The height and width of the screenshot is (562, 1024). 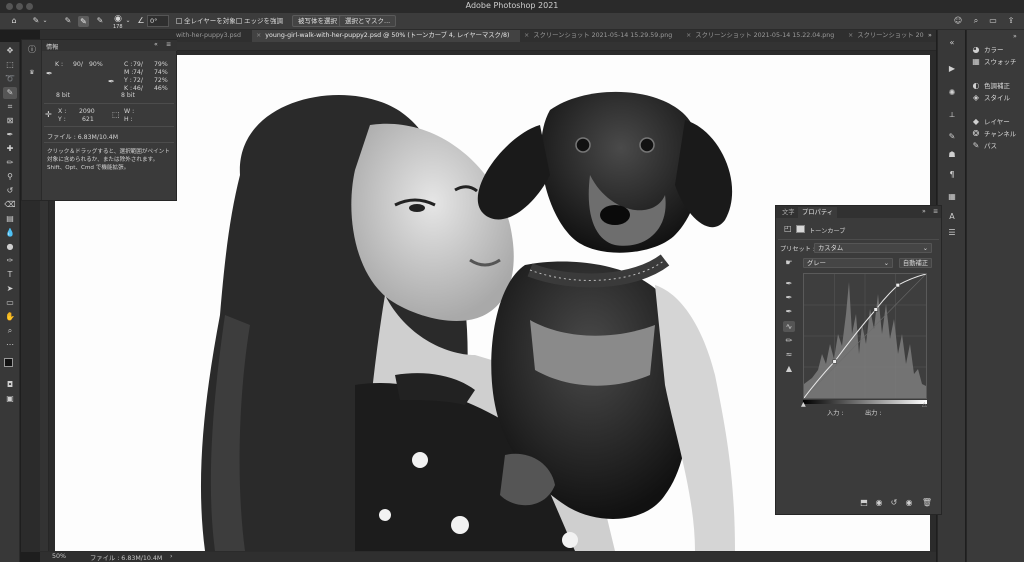 I want to click on dock-item-styles: ◈ スタイル, so click(x=997, y=98).